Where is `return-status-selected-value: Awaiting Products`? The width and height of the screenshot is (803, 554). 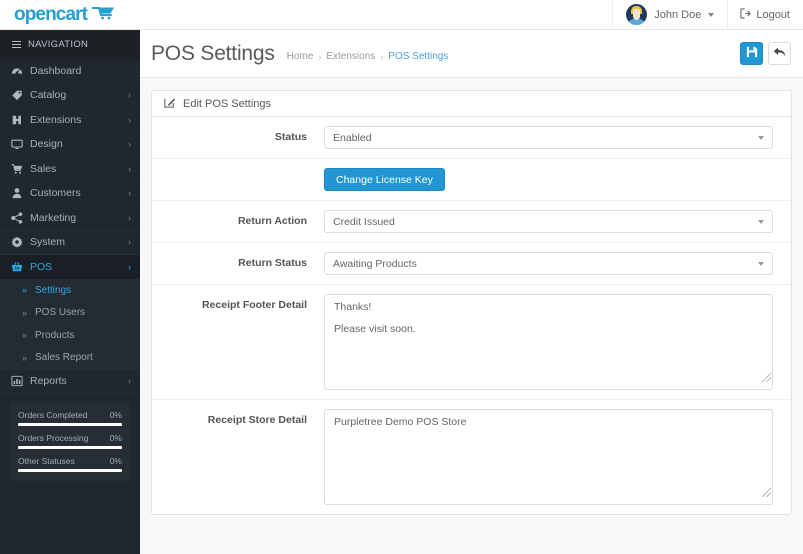 return-status-selected-value: Awaiting Products is located at coordinates (375, 263).